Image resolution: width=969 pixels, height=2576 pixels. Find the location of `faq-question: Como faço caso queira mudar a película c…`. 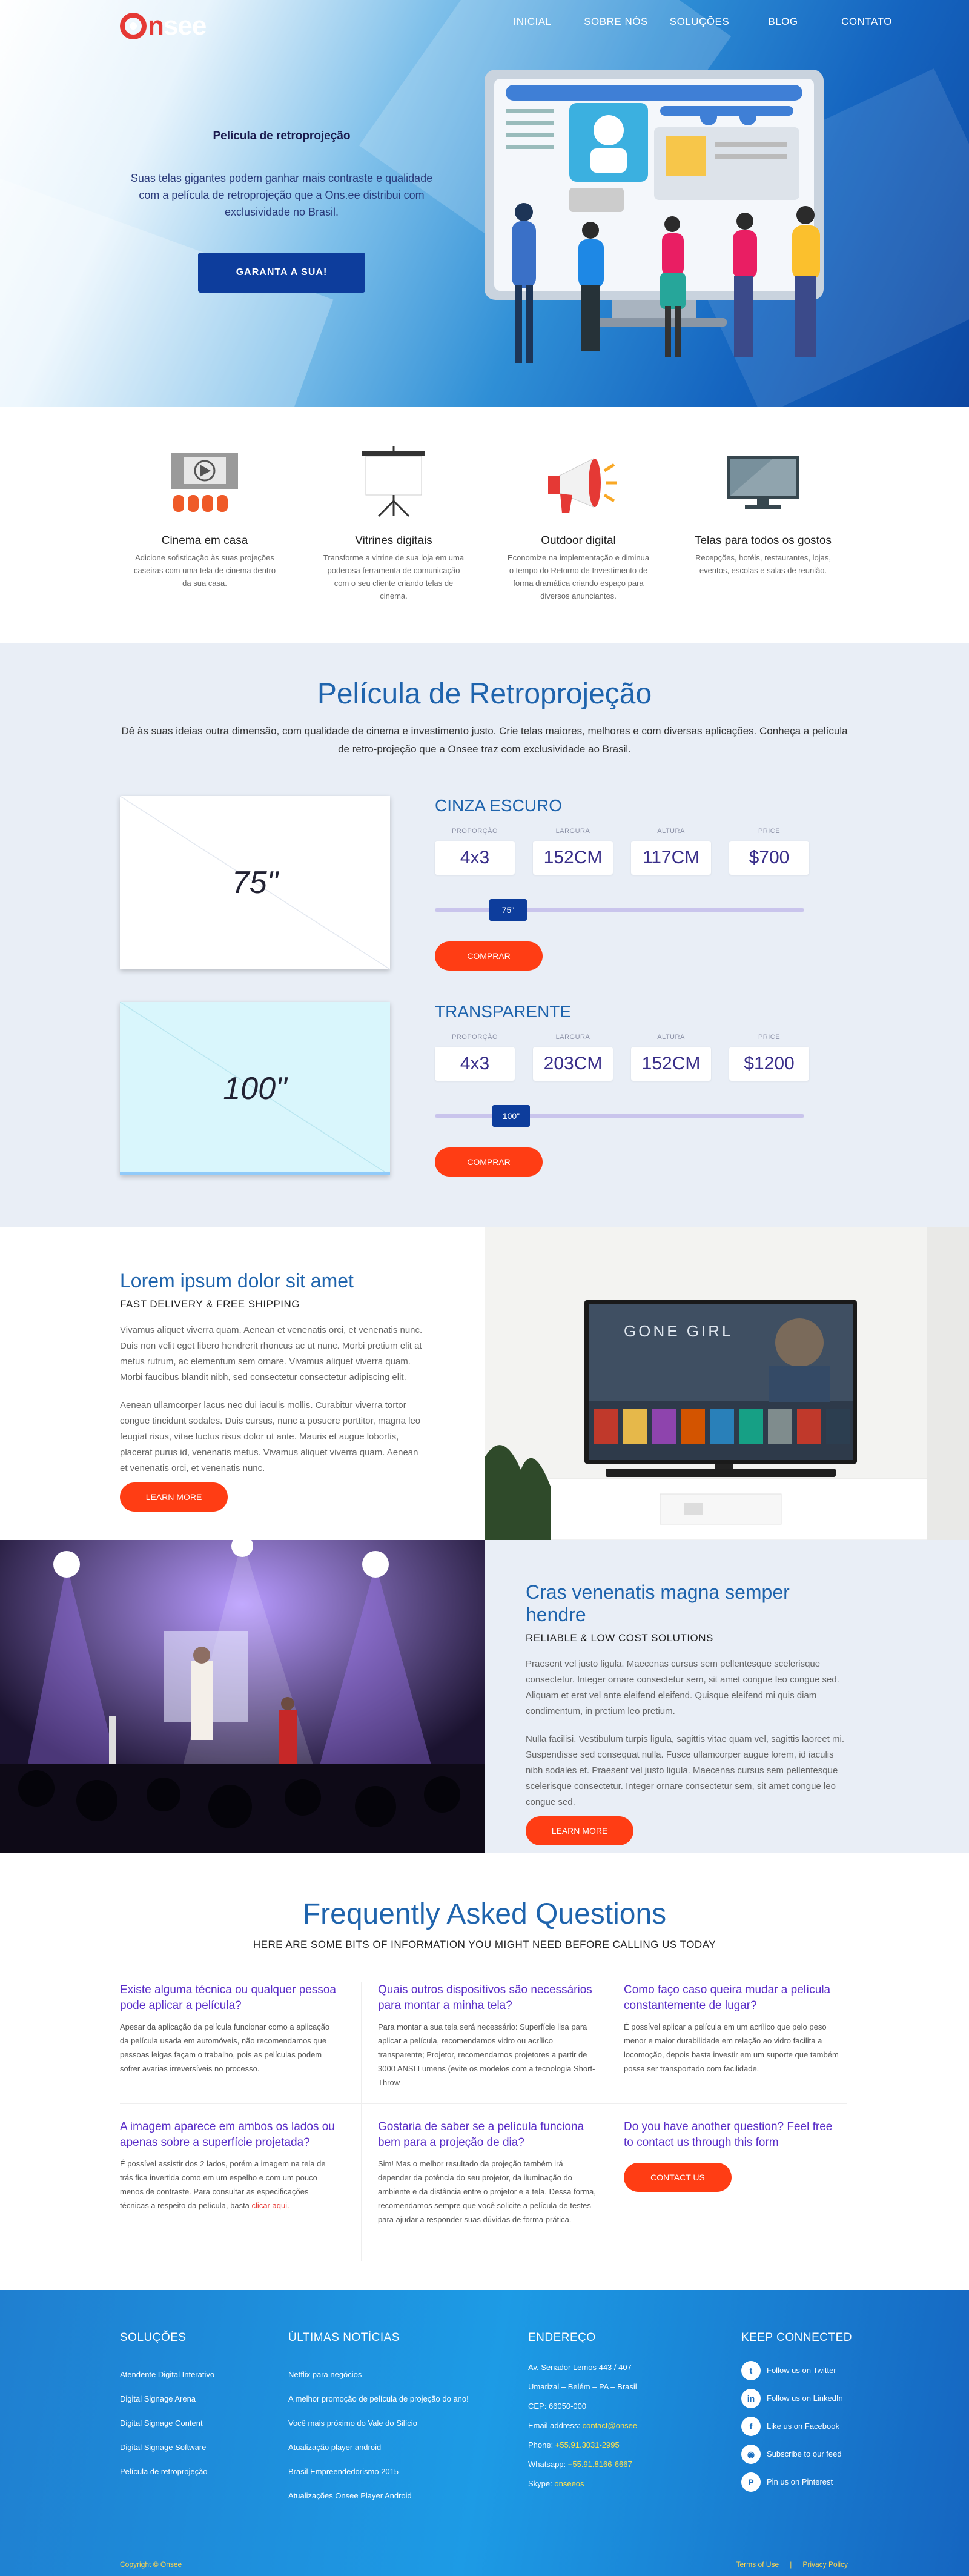

faq-question: Como faço caso queira mudar a película c… is located at coordinates (727, 1997).